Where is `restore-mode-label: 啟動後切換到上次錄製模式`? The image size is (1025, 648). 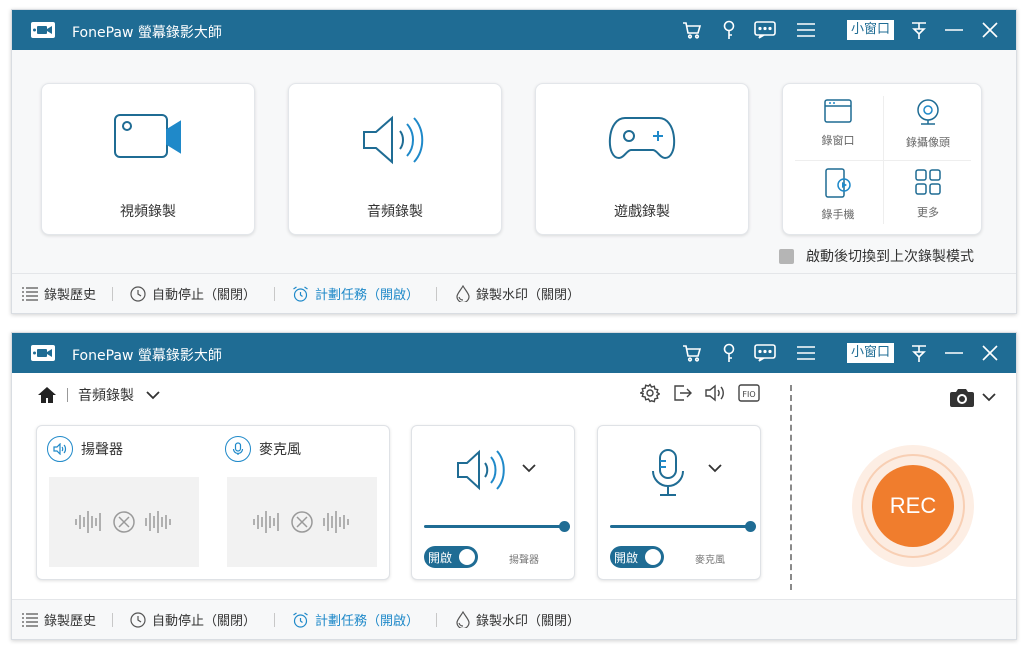 restore-mode-label: 啟動後切換到上次錄製模式 is located at coordinates (890, 257).